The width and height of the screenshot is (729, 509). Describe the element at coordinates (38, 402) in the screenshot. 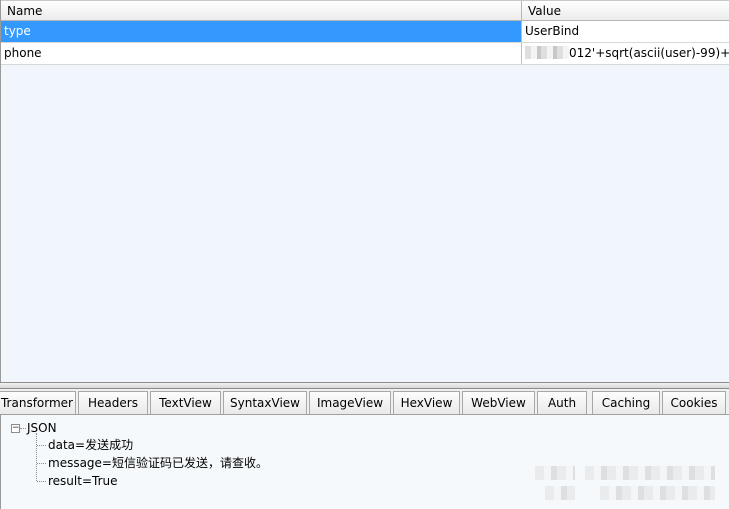

I see `tab-transformer: Transformer` at that location.